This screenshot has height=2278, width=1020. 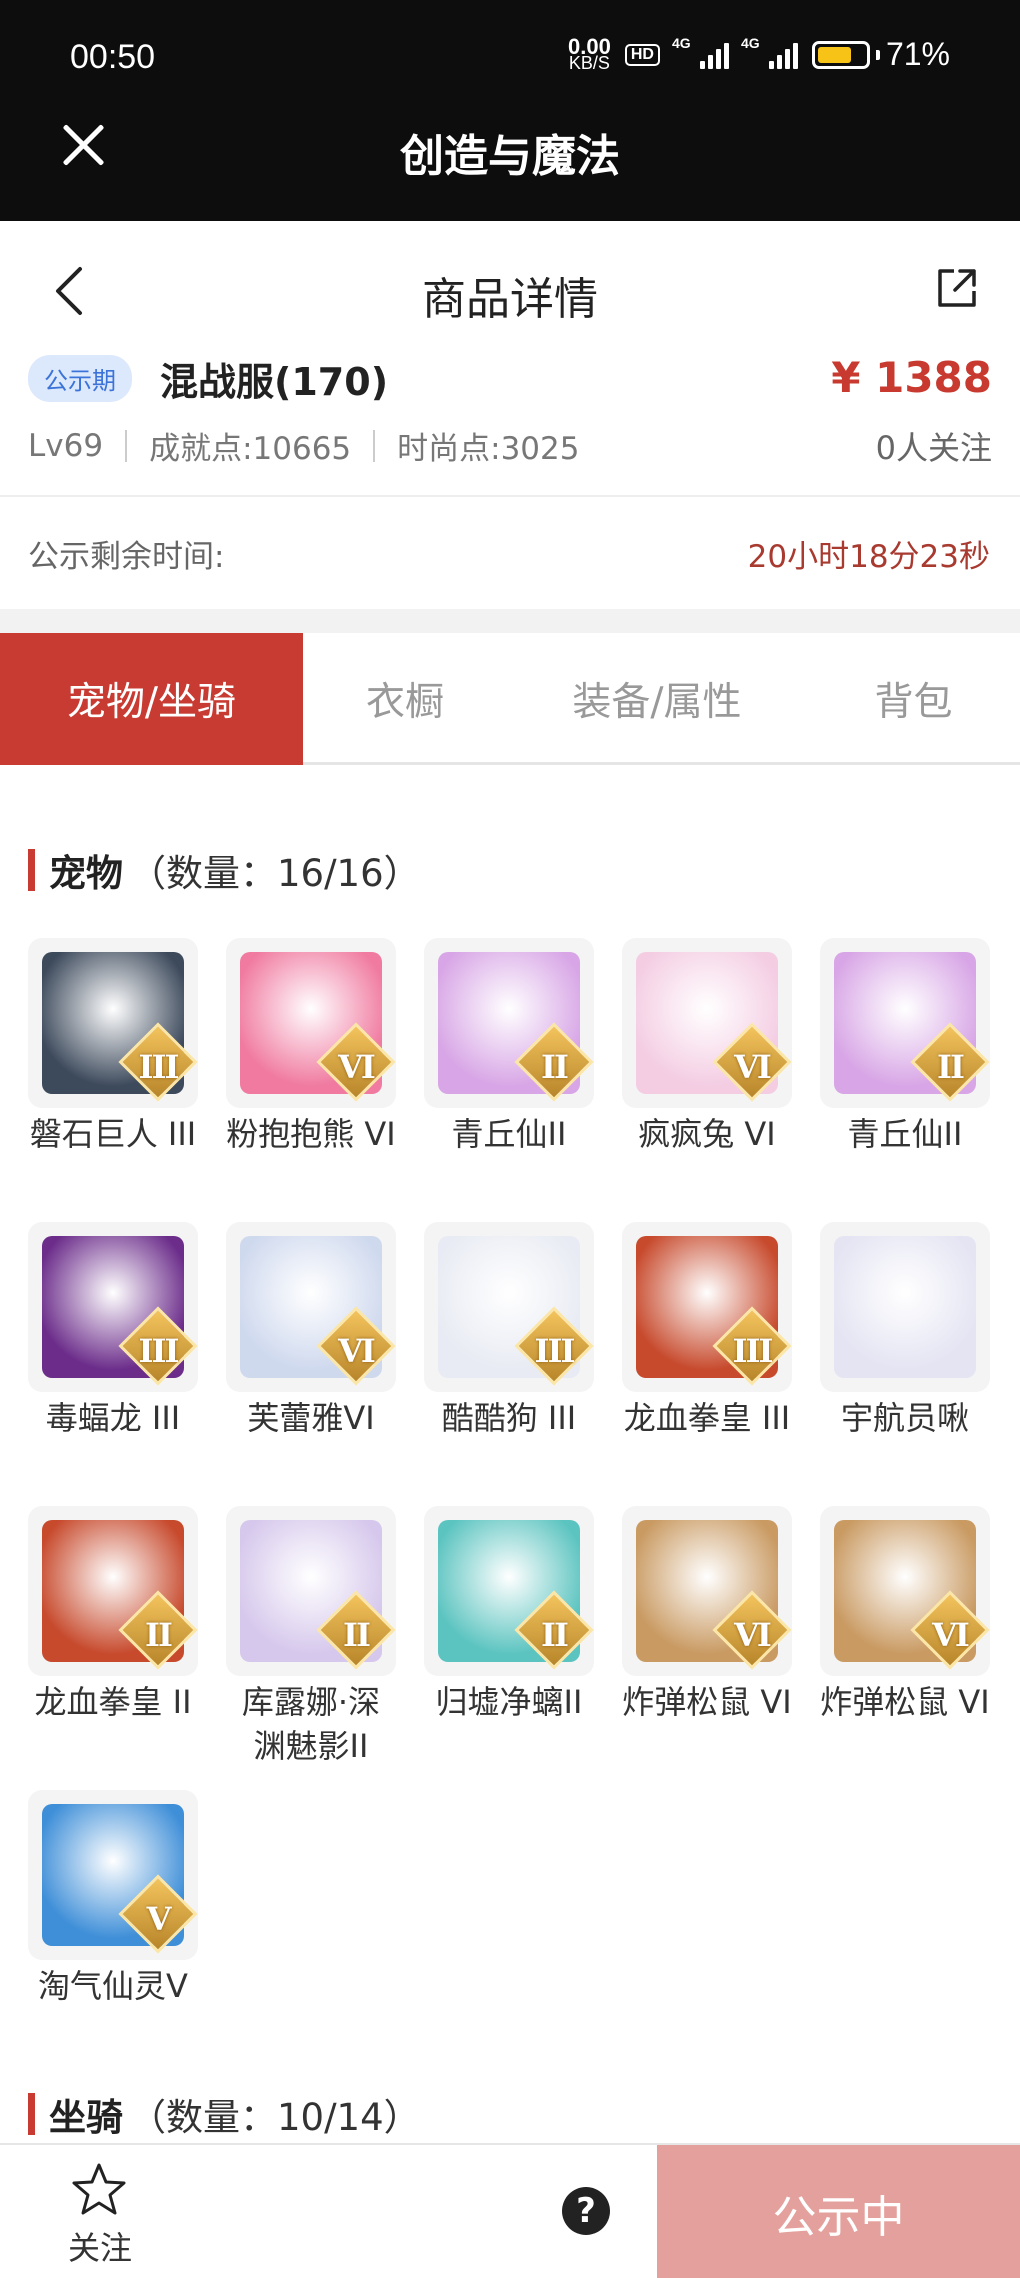 I want to click on pets-section-header: 宠物 （数量：16/16）, so click(x=224, y=870).